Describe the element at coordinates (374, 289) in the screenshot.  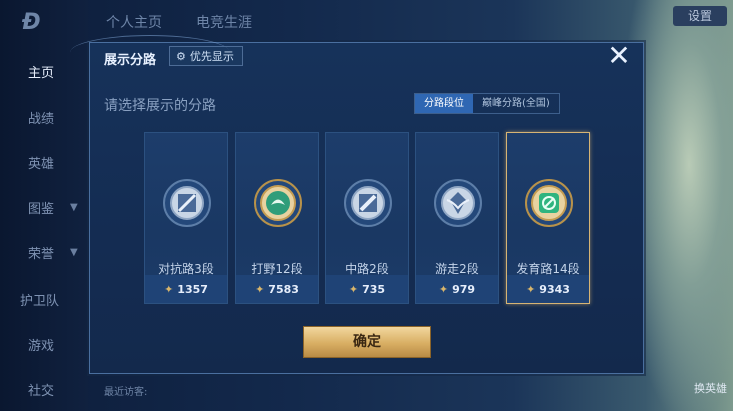
I see `lane-score-value: 735` at that location.